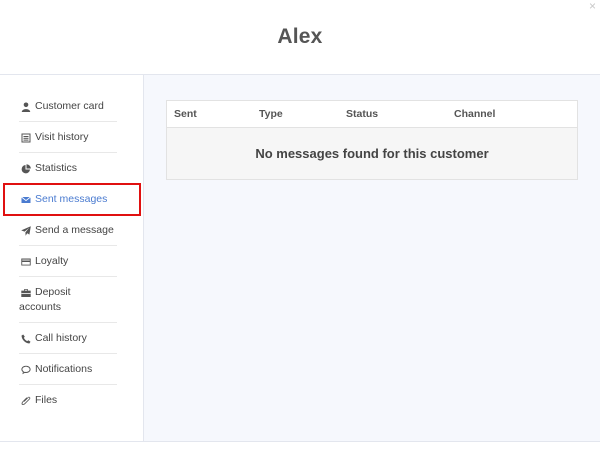 The width and height of the screenshot is (600, 461). What do you see at coordinates (25, 369) in the screenshot?
I see `chat-bubble-icon` at bounding box center [25, 369].